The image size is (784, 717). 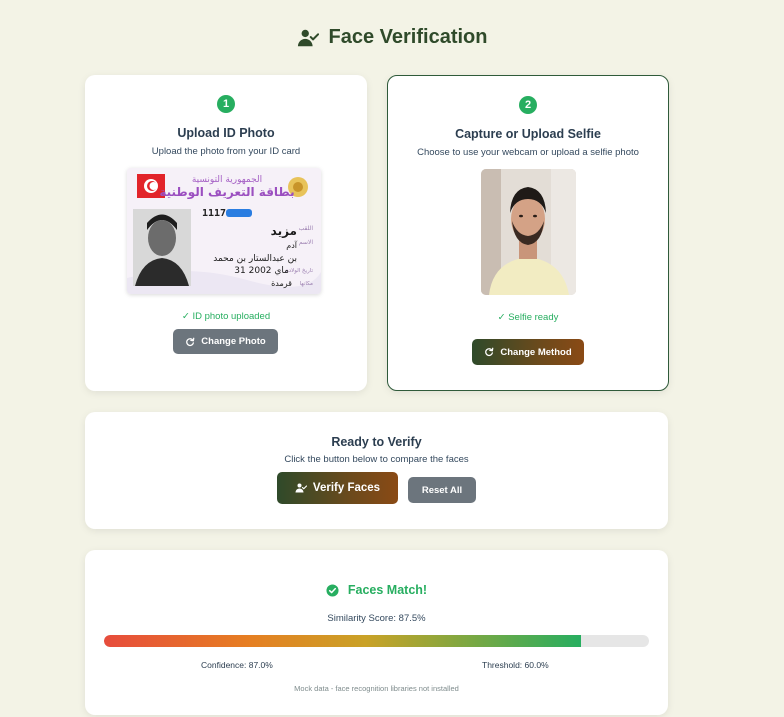 What do you see at coordinates (233, 341) in the screenshot?
I see `change-photo-label: Change Photo` at bounding box center [233, 341].